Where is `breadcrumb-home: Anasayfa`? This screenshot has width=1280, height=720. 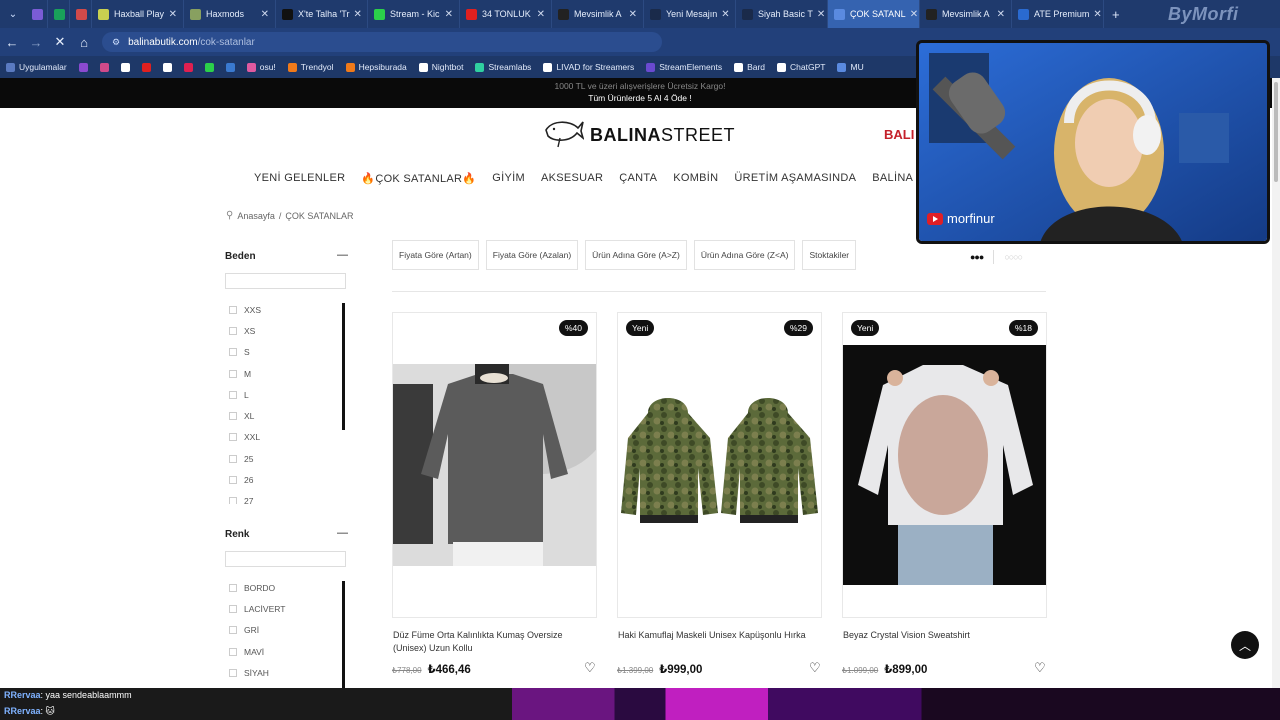 breadcrumb-home: Anasayfa is located at coordinates (256, 216).